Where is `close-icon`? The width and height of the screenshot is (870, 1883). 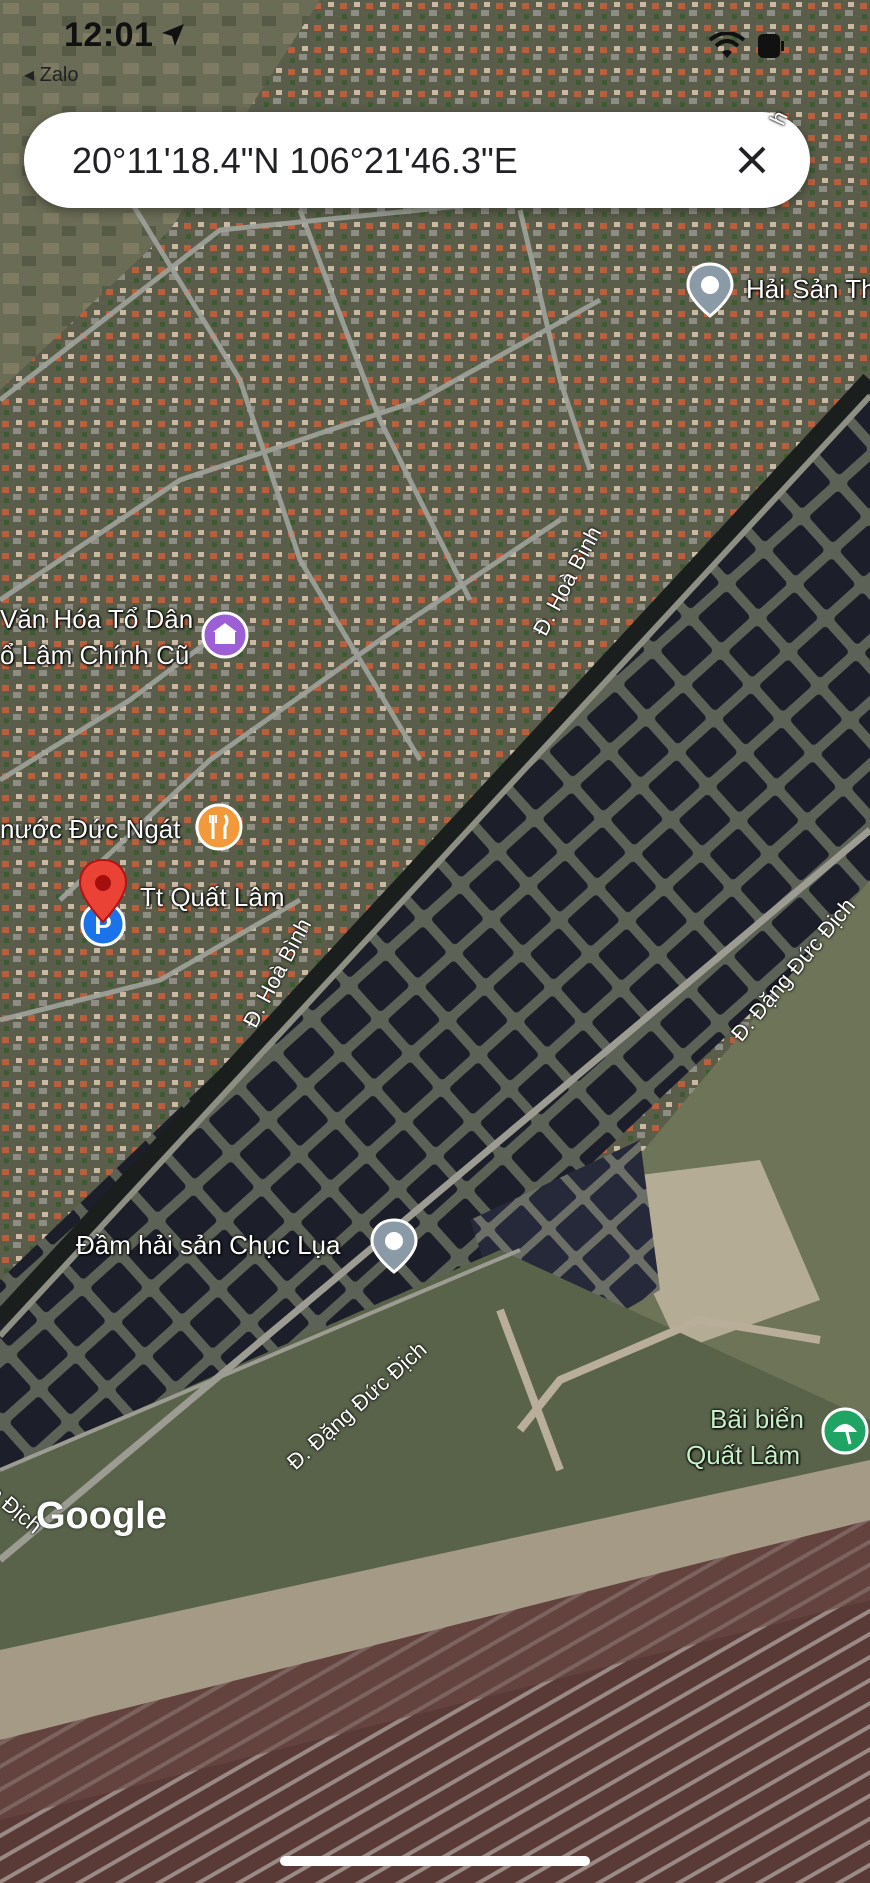 close-icon is located at coordinates (752, 160).